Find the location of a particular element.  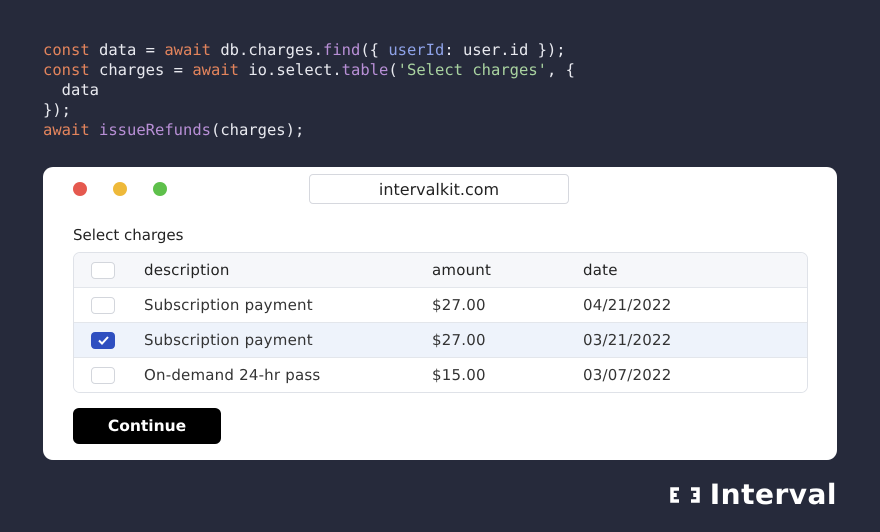

form-title: Select charges is located at coordinates (128, 235).